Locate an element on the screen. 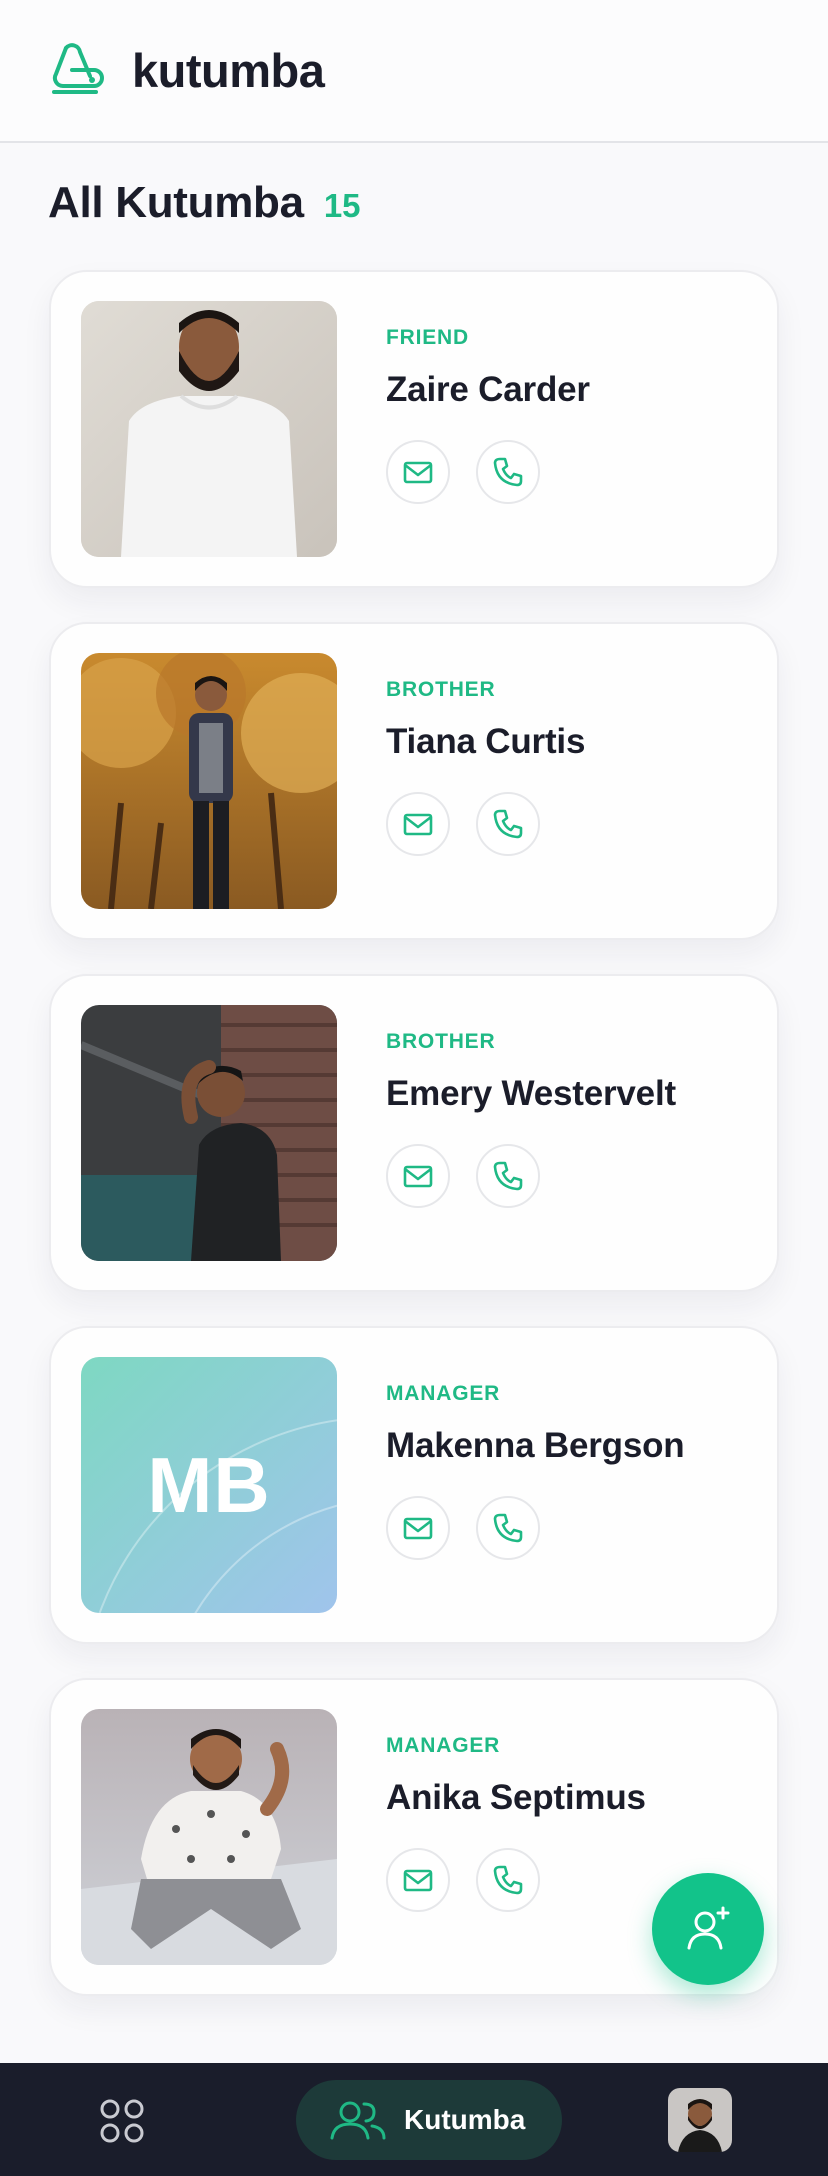 This screenshot has height=2176, width=828. kutumba-logo-icon is located at coordinates (77, 71).